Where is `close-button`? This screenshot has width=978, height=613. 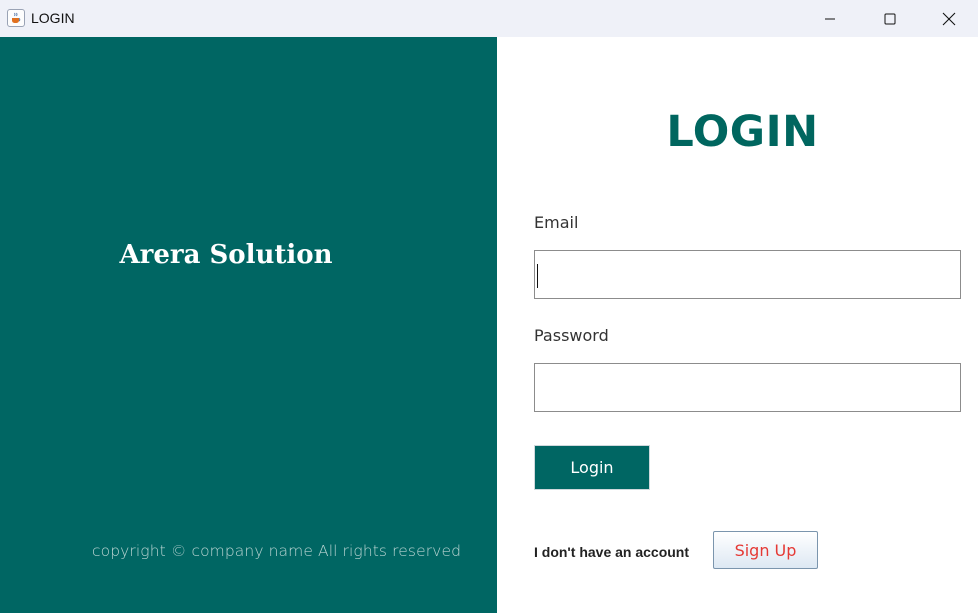 close-button is located at coordinates (949, 18).